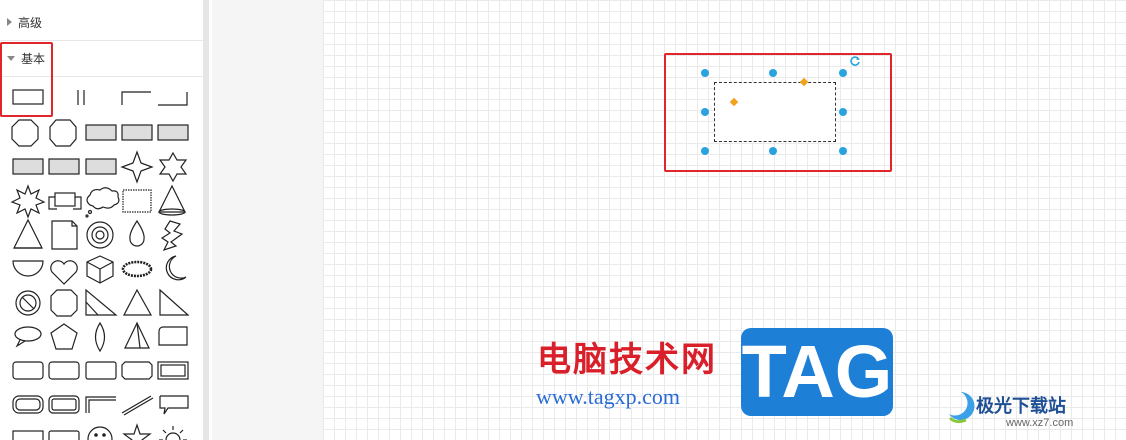 Image resolution: width=1126 pixels, height=440 pixels. Describe the element at coordinates (137, 405) in the screenshot. I see `diagonal-line-shape` at that location.